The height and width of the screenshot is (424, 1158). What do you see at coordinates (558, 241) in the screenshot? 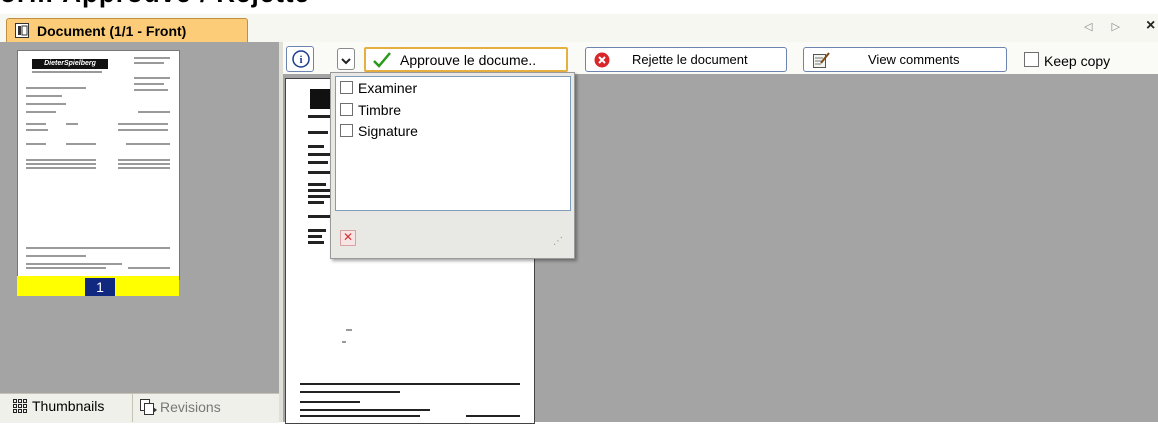
I see `resize-grip-icon: ⋰` at bounding box center [558, 241].